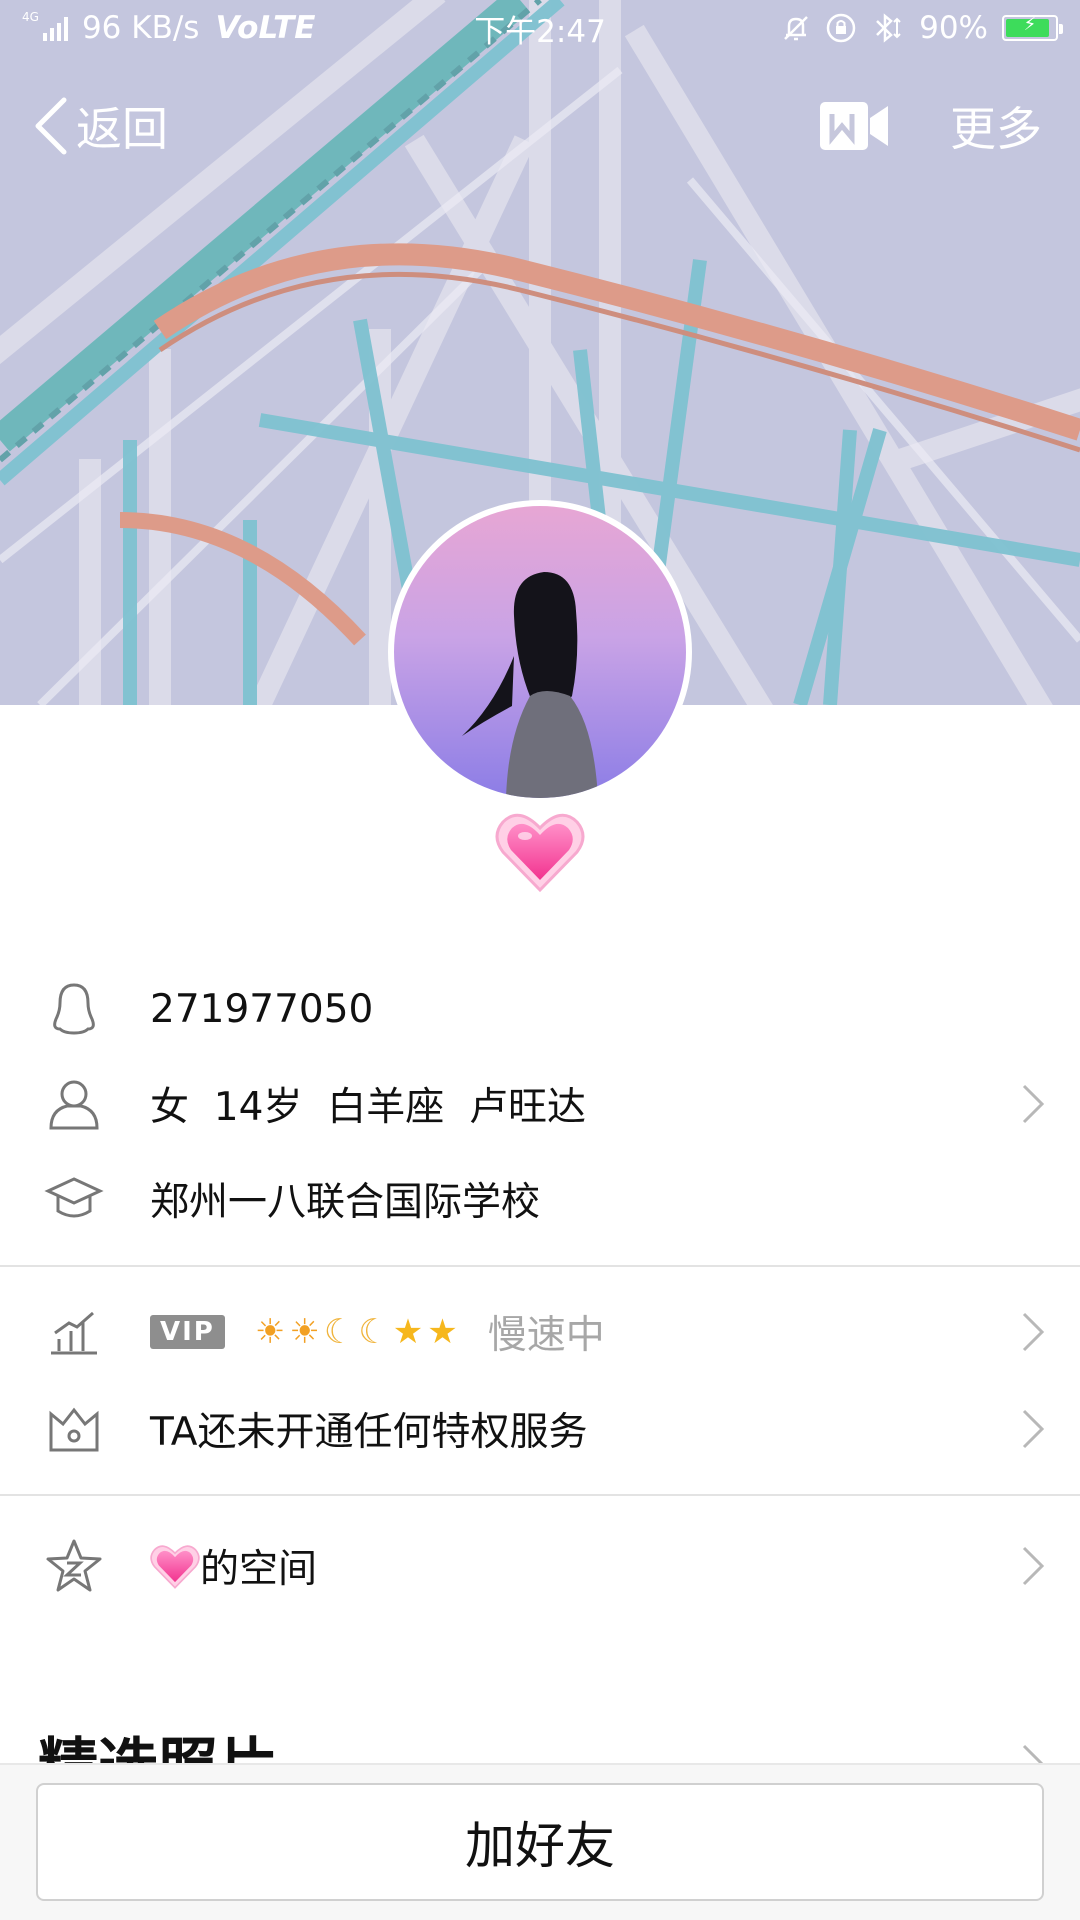  What do you see at coordinates (796, 28) in the screenshot?
I see `mute-bell-icon` at bounding box center [796, 28].